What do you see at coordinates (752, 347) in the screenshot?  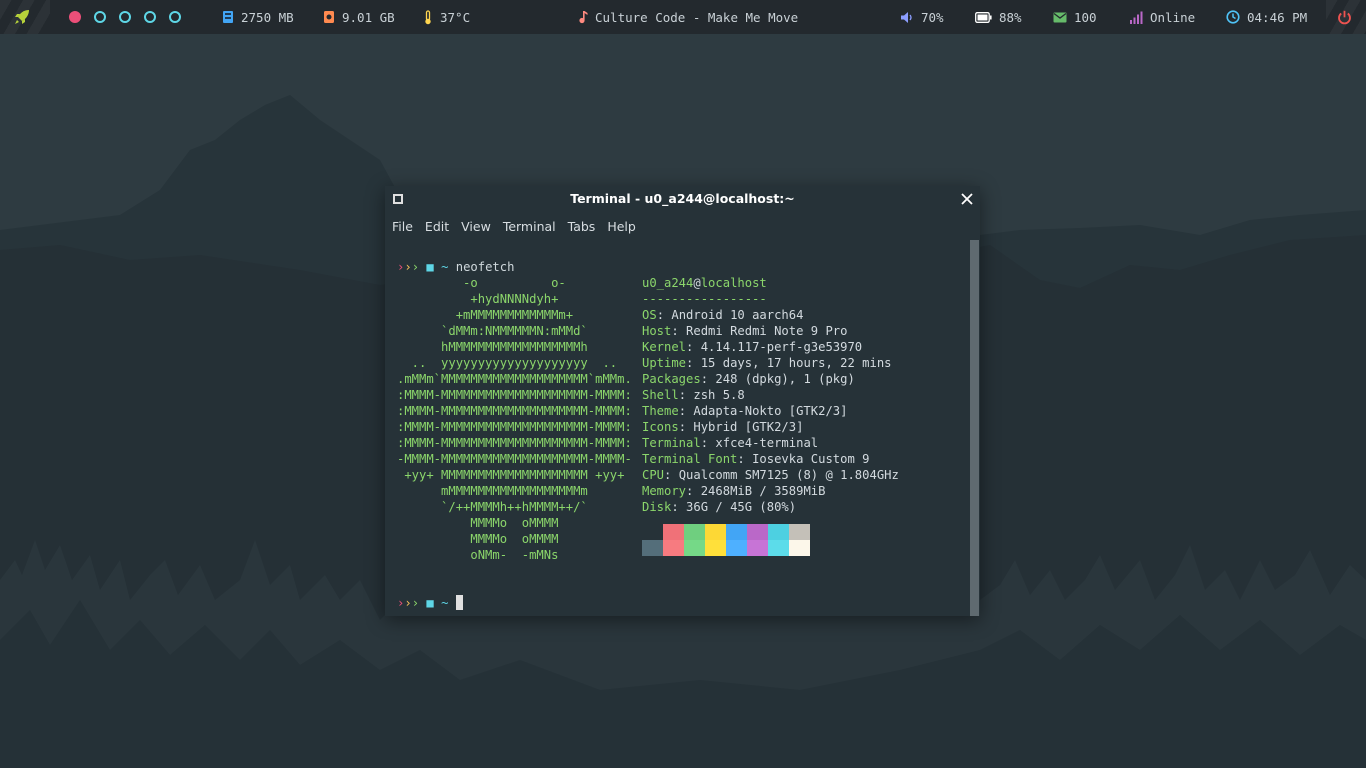 I see `info-line: Kernel: 4.14.117-perf-g3e53970` at bounding box center [752, 347].